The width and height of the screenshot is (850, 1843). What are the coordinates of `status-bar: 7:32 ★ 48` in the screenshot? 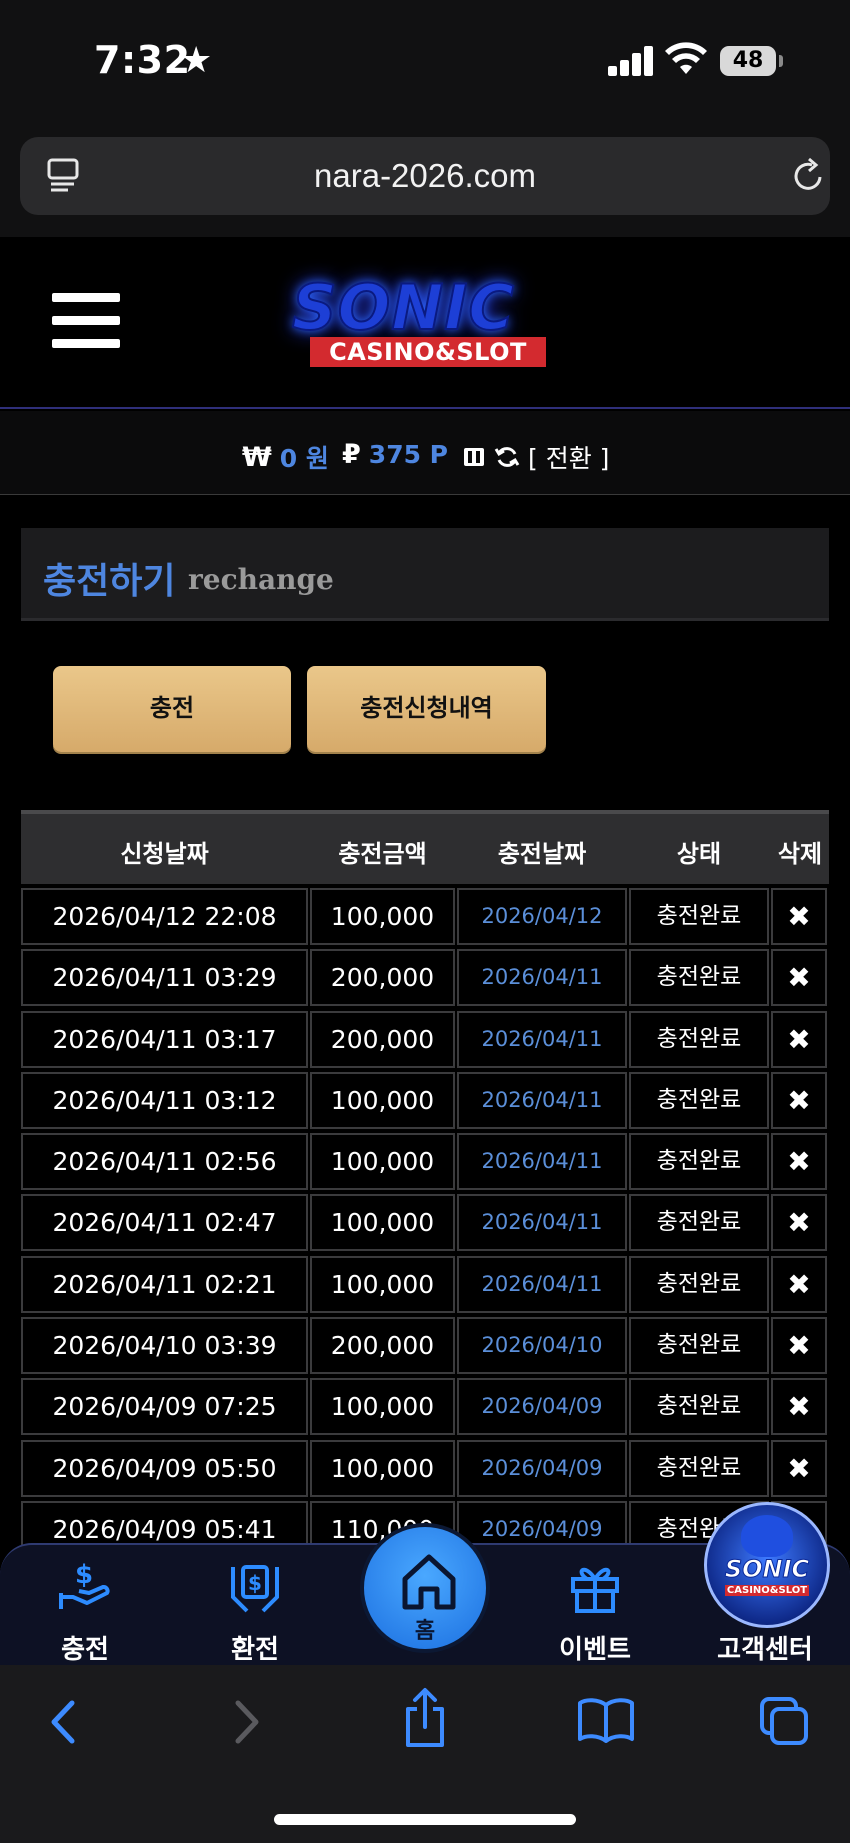 It's located at (425, 60).